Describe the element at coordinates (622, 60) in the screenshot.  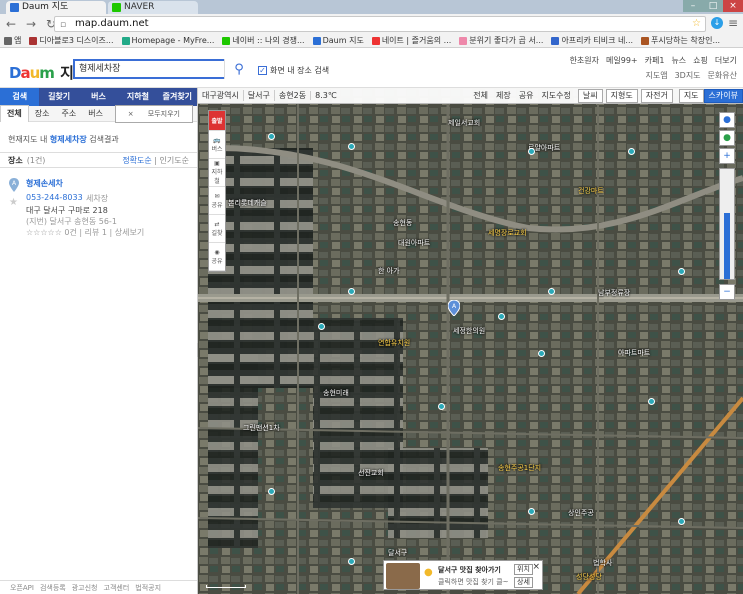
I see `top-nav-link: 메일99+` at that location.